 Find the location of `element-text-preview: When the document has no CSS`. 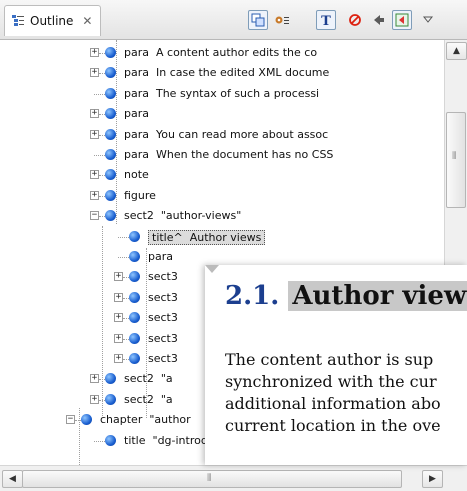

element-text-preview: When the document has no CSS is located at coordinates (241, 154).